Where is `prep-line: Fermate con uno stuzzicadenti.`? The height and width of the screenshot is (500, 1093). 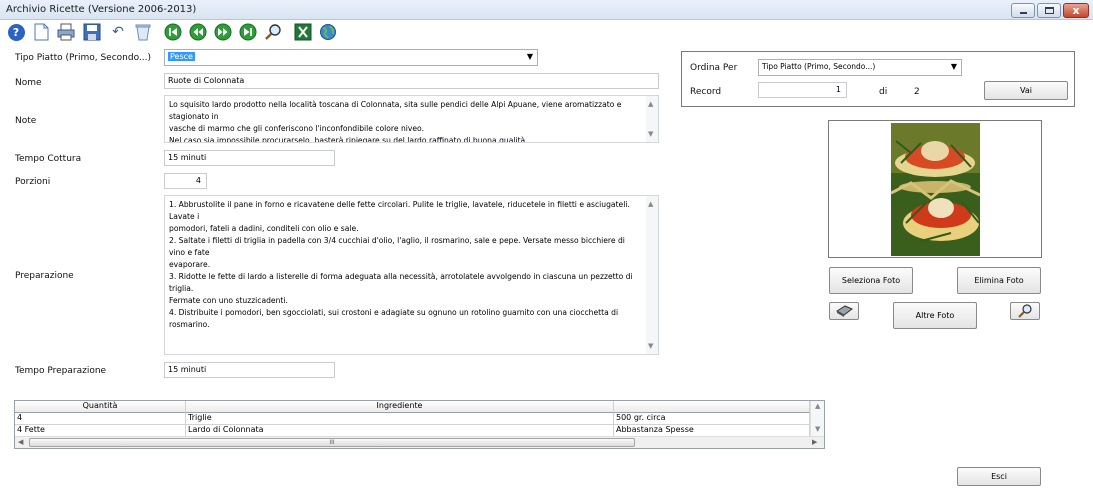 prep-line: Fermate con uno stuzzicadenti. is located at coordinates (228, 300).